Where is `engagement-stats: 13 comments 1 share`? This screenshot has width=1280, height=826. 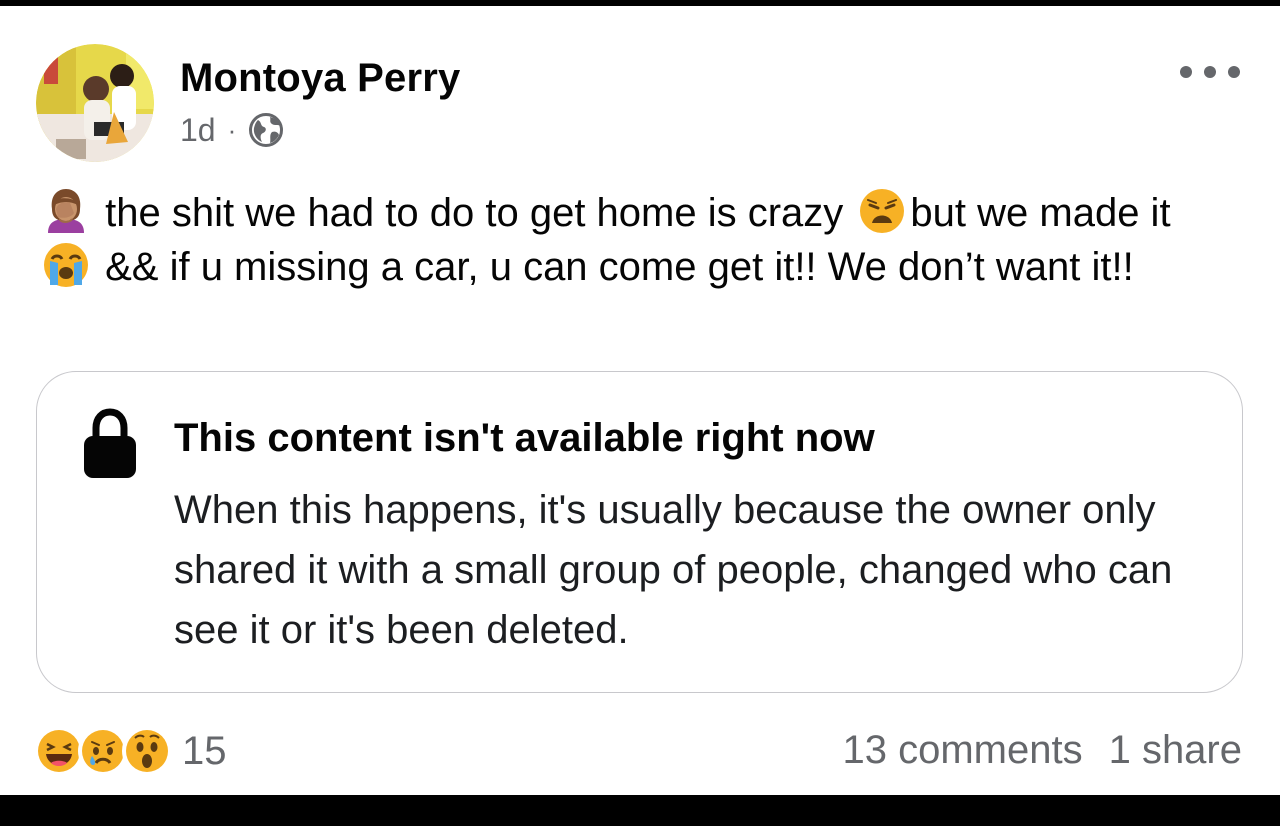 engagement-stats: 13 comments 1 share is located at coordinates (1042, 750).